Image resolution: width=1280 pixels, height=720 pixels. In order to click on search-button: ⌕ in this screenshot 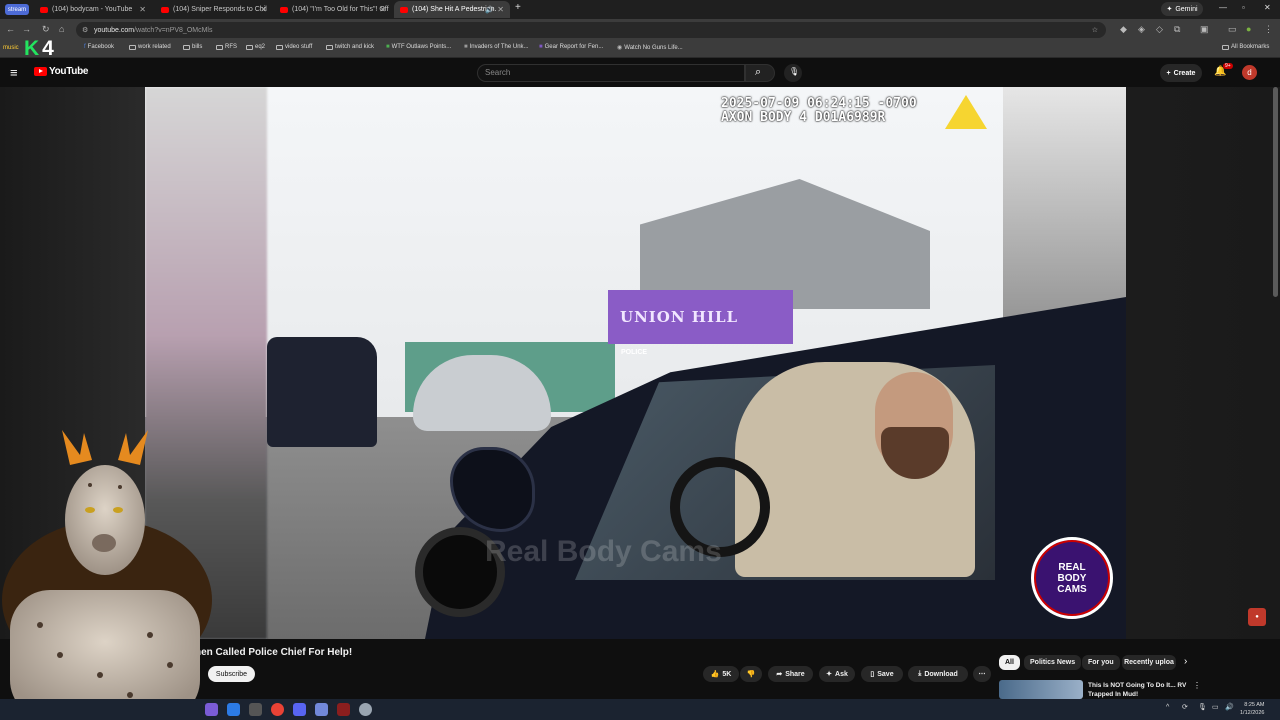, I will do `click(760, 73)`.